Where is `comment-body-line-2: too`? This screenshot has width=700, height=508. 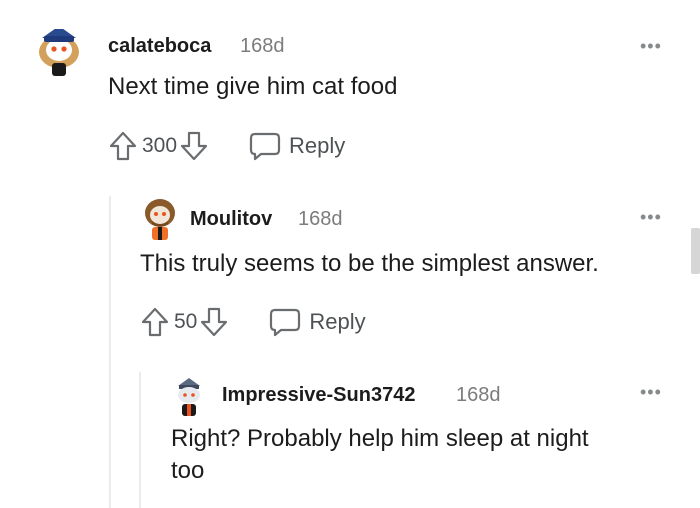 comment-body-line-2: too is located at coordinates (188, 470).